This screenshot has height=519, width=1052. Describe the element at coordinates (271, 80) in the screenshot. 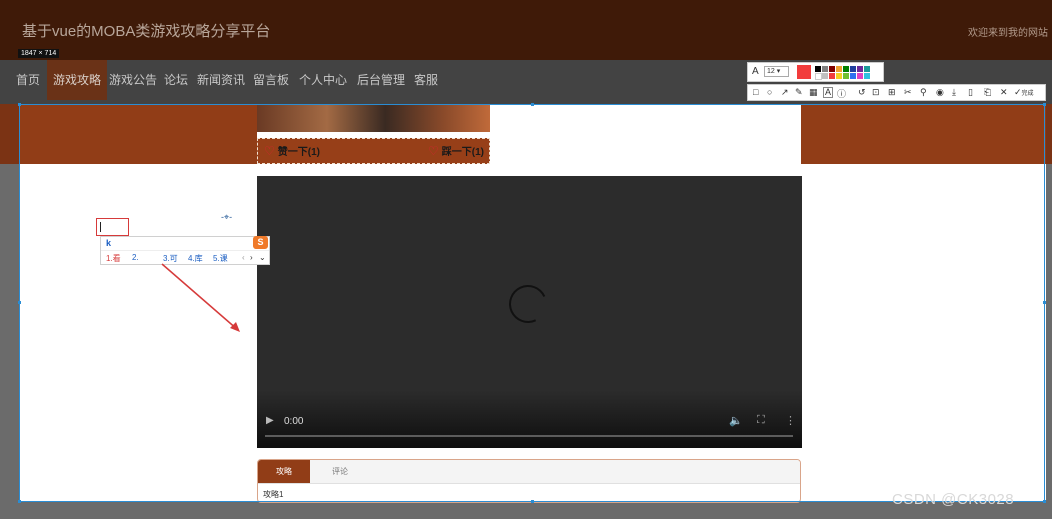

I see `nav-item-guestbook: 留言板` at that location.